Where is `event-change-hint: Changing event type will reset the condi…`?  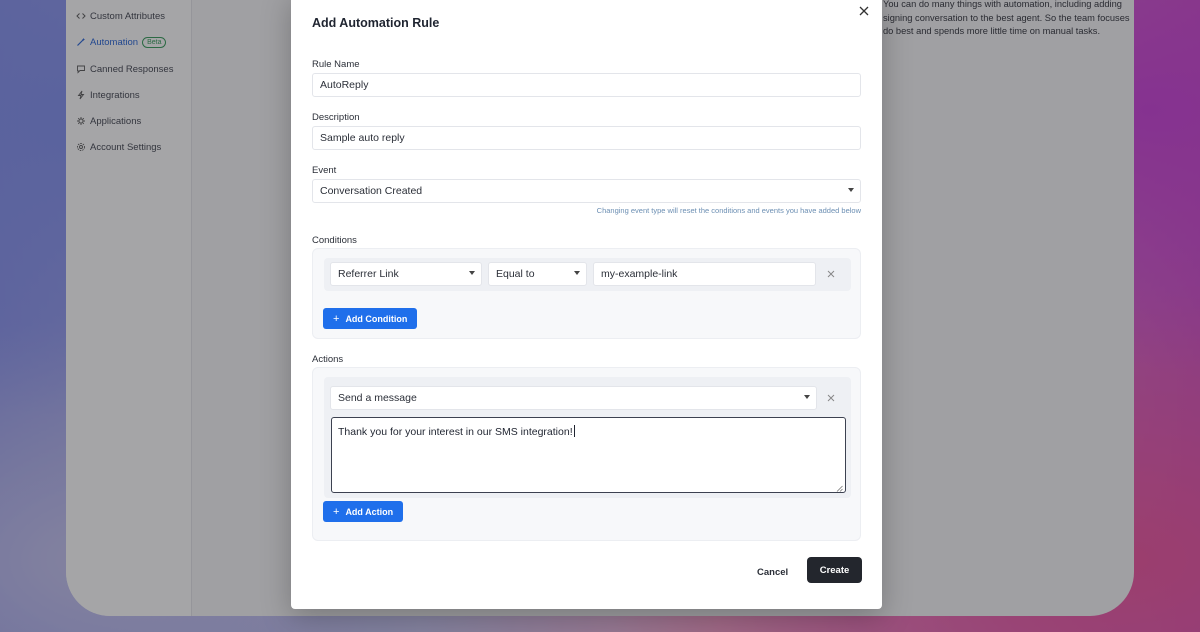 event-change-hint: Changing event type will reset the condi… is located at coordinates (728, 210).